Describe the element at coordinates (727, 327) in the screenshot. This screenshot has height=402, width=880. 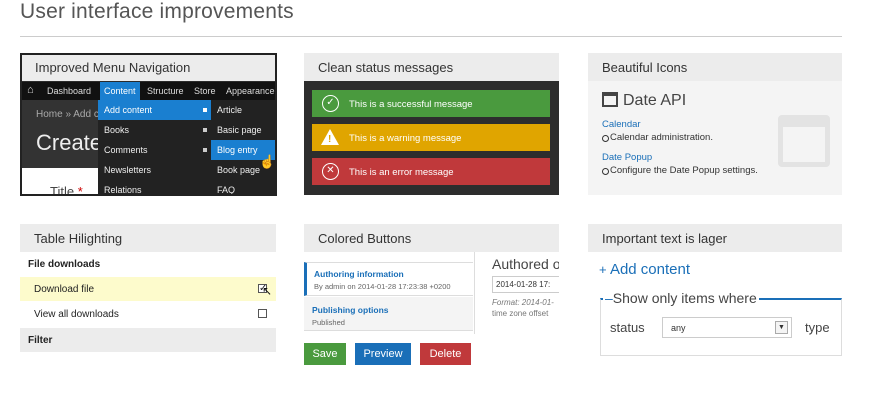
I see `status-select: any ▼` at that location.